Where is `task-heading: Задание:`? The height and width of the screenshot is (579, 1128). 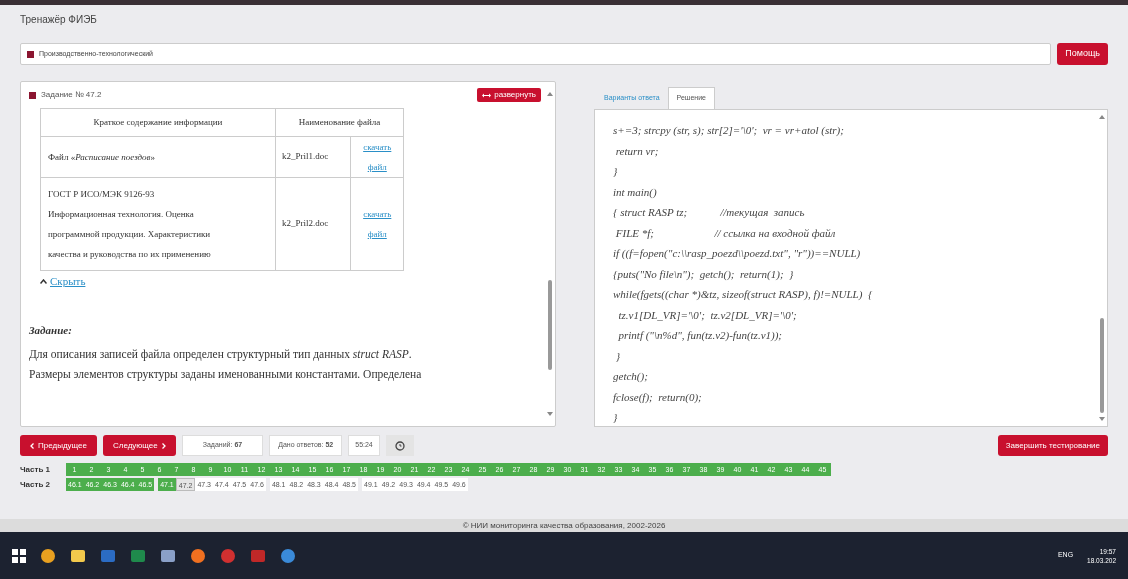 task-heading: Задание: is located at coordinates (51, 330).